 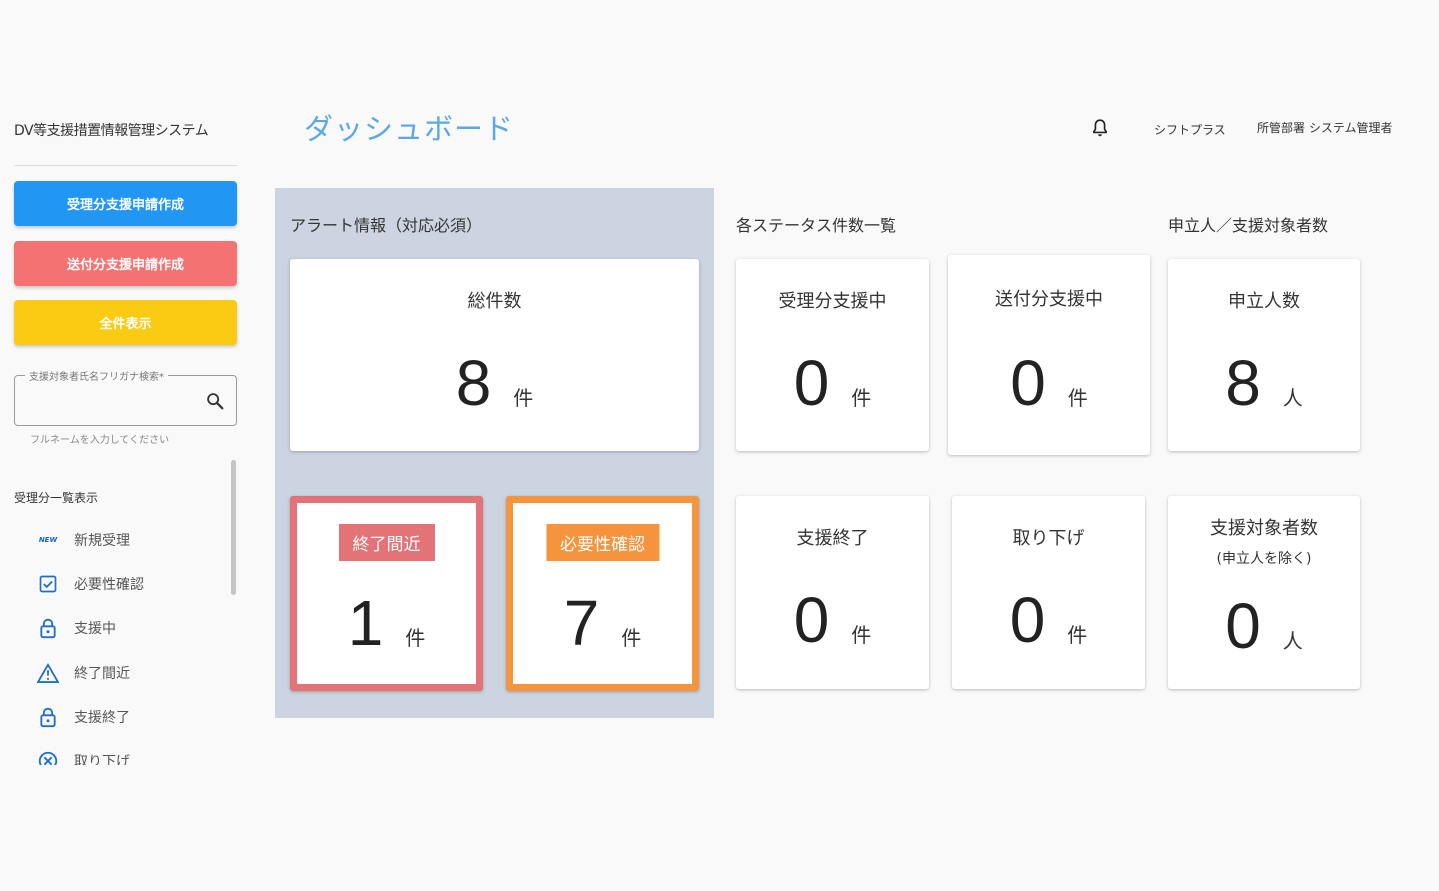 I want to click on card-value: 7, so click(x=581, y=623).